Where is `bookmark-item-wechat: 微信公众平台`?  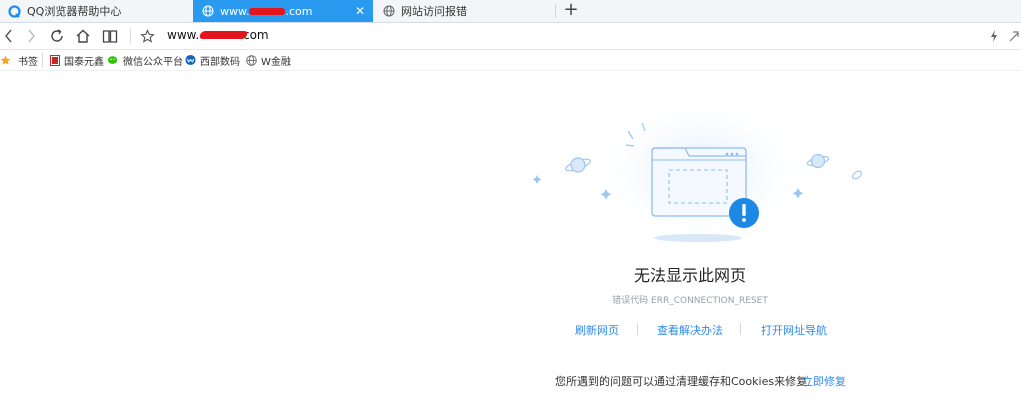
bookmark-item-wechat: 微信公众平台 is located at coordinates (145, 60).